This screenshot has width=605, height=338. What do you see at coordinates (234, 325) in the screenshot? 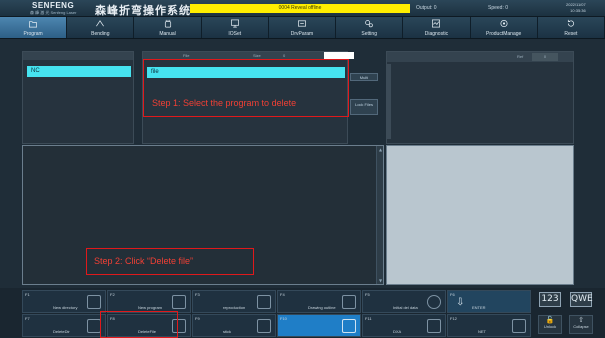
I see `f9-stick-button: F9 stick` at bounding box center [234, 325].